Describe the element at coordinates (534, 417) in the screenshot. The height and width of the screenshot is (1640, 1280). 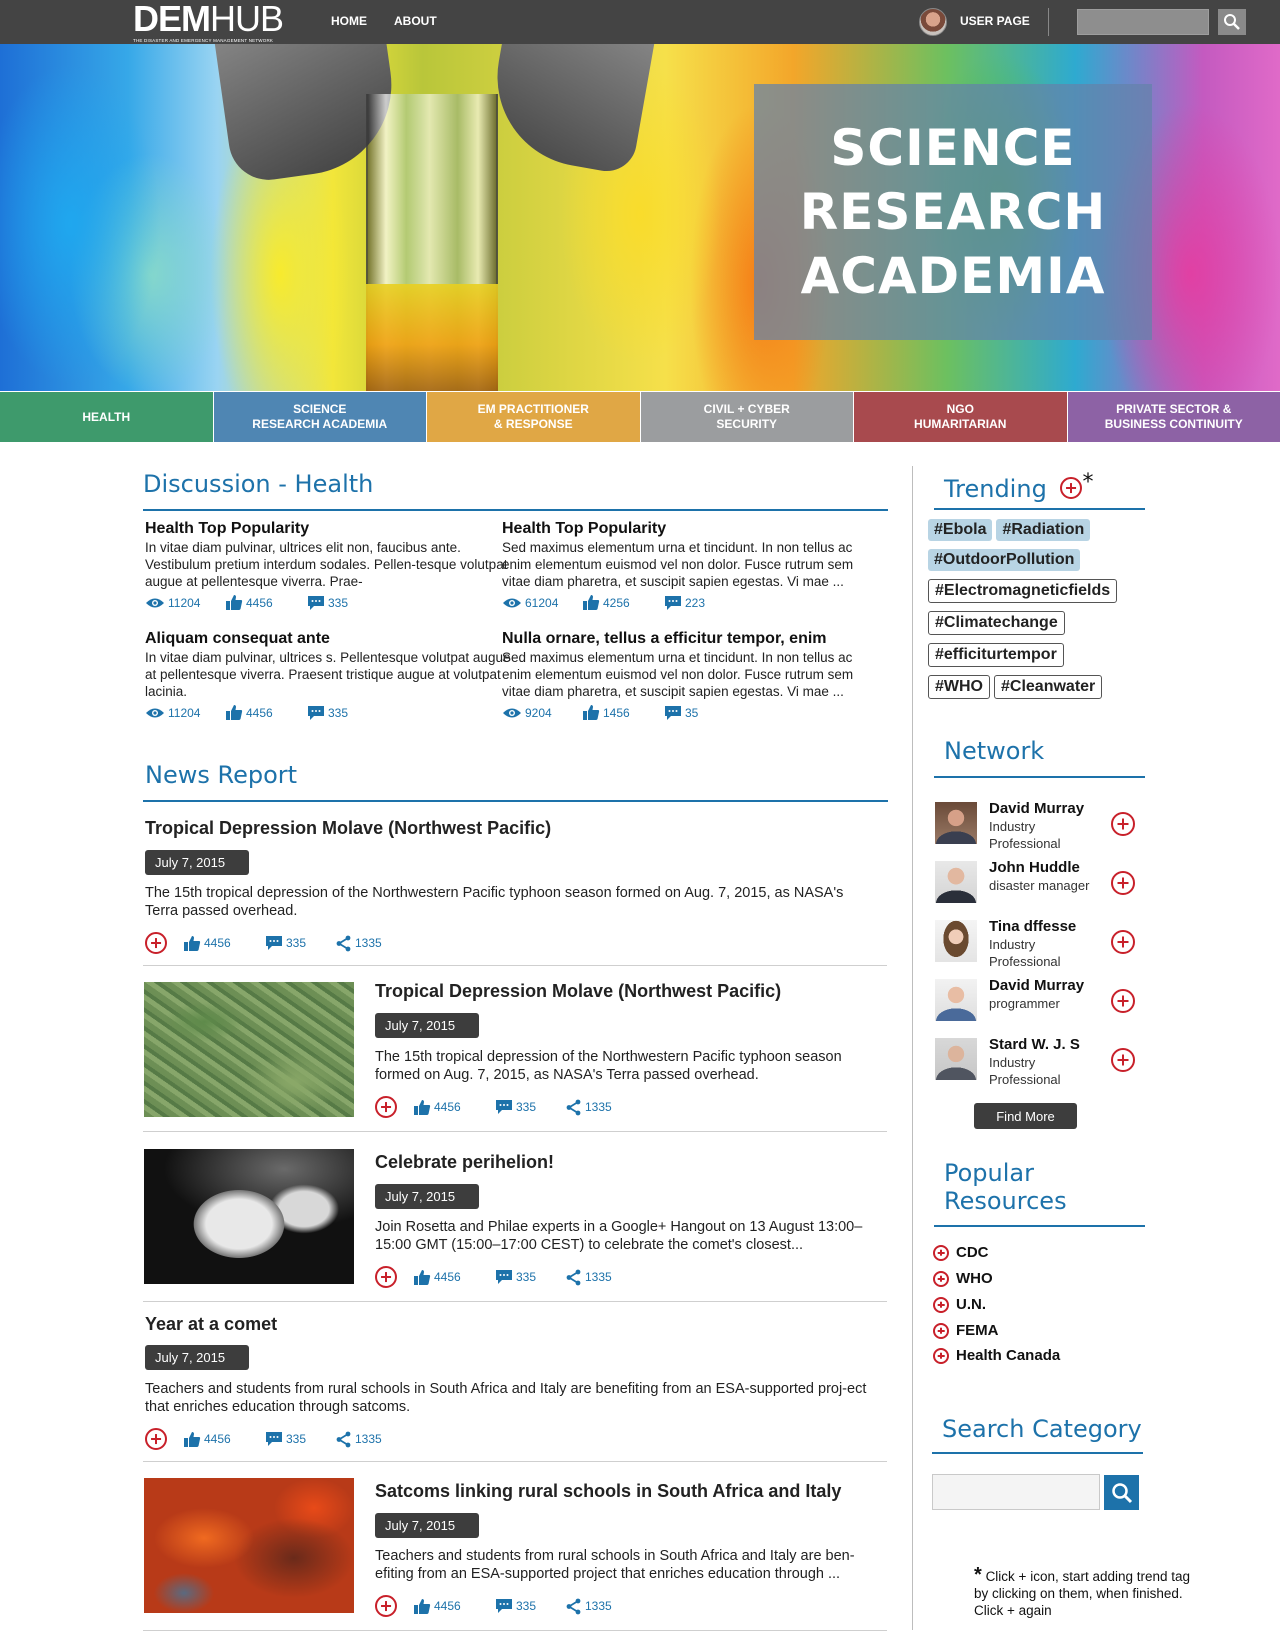
I see `tab-em-practitioner: EM PRACTITIONER & RESPONSE` at that location.